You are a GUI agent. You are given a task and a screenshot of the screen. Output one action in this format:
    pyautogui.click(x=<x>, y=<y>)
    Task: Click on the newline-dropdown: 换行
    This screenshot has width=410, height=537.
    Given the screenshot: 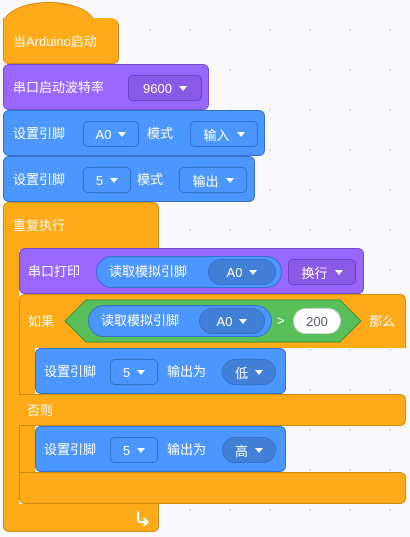 What is the action you would take?
    pyautogui.click(x=322, y=272)
    